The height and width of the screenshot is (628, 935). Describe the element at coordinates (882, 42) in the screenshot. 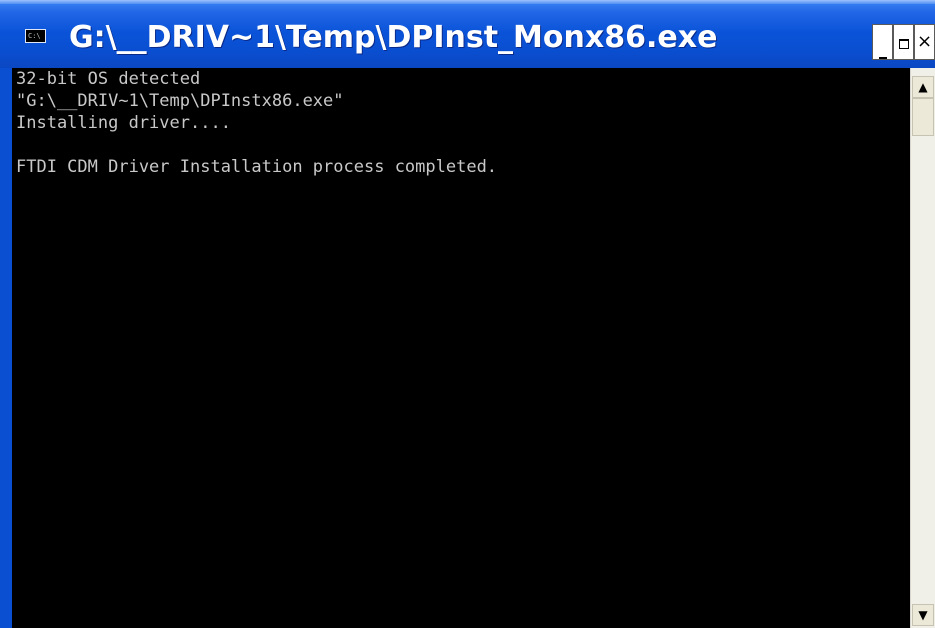

I see `minimize-button` at that location.